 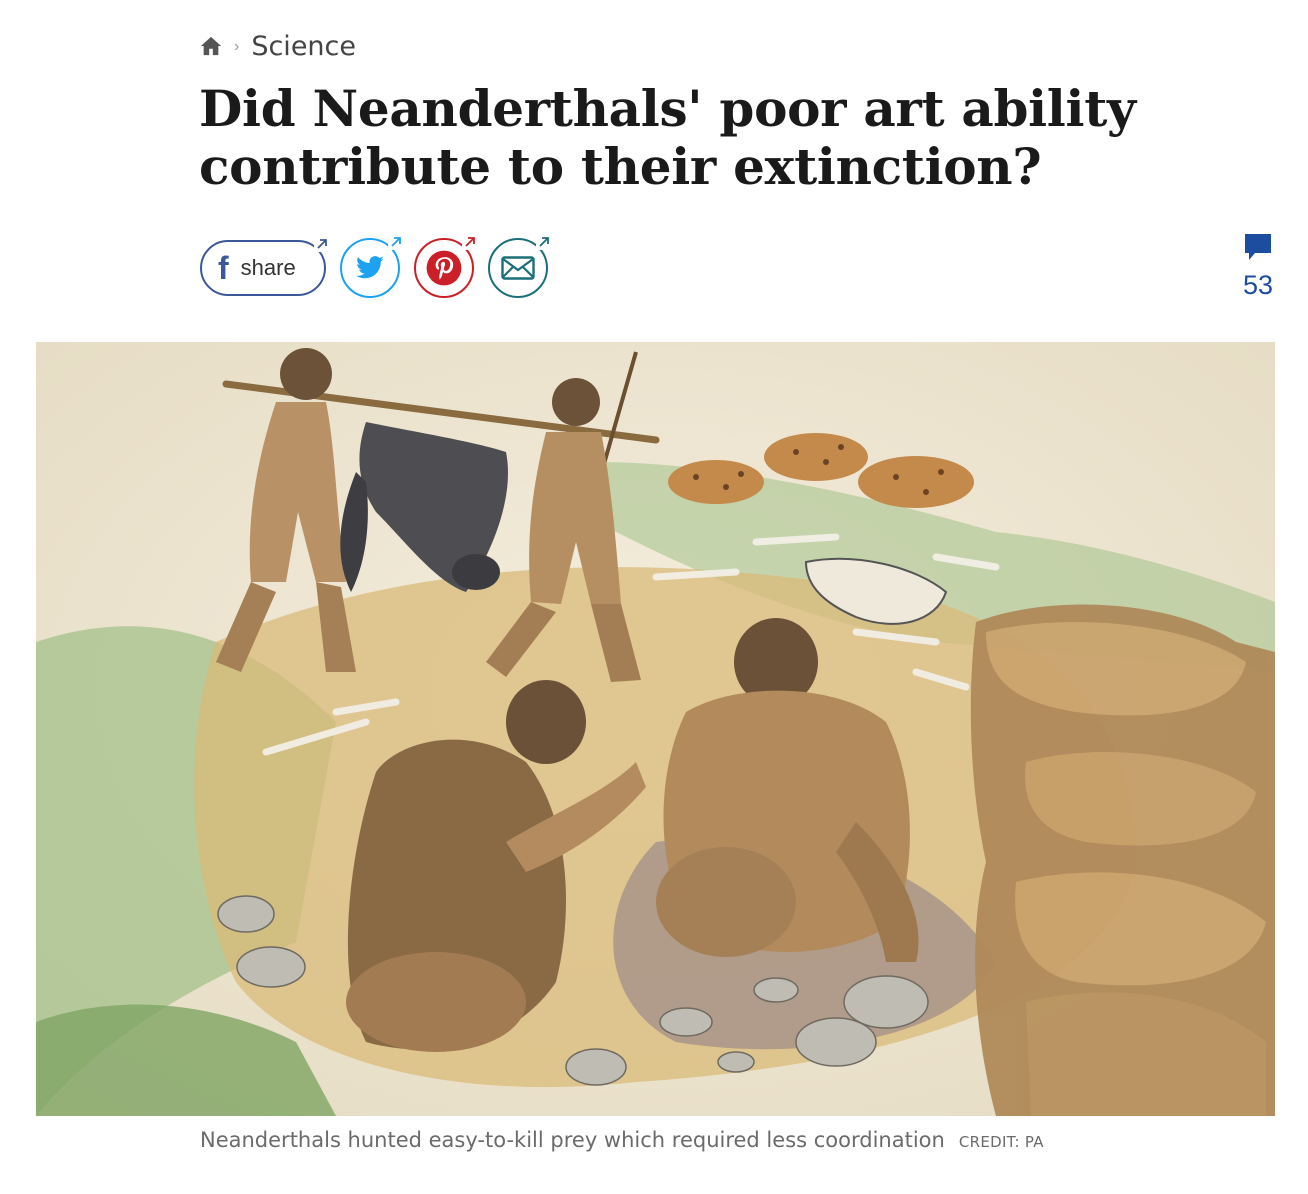 I want to click on facebook-share-button: f share, so click(x=265, y=266).